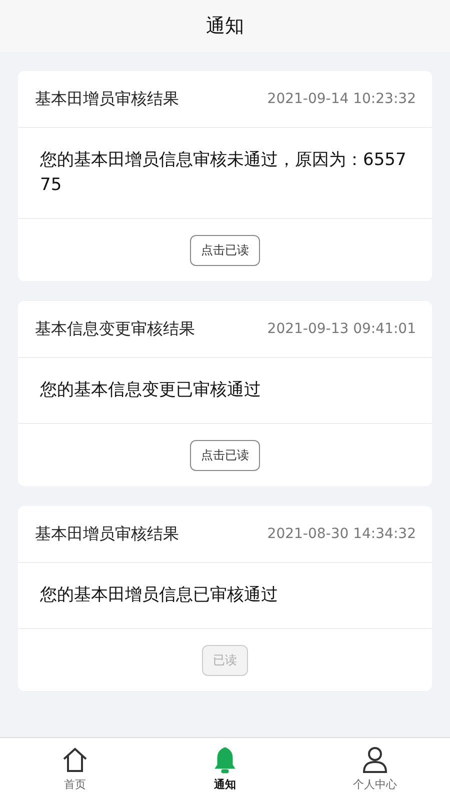 The image size is (450, 800). I want to click on home-icon, so click(75, 760).